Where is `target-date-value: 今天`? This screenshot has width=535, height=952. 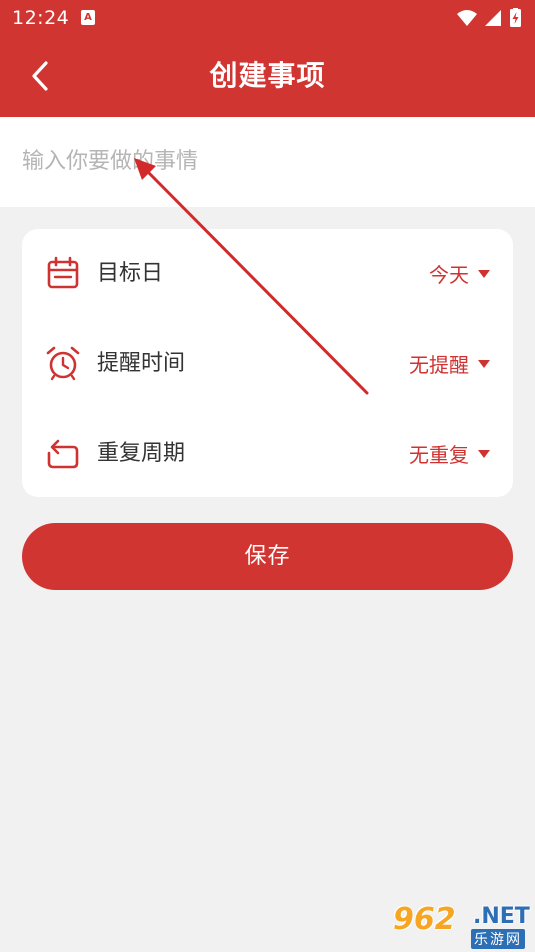
target-date-value: 今天 is located at coordinates (449, 275).